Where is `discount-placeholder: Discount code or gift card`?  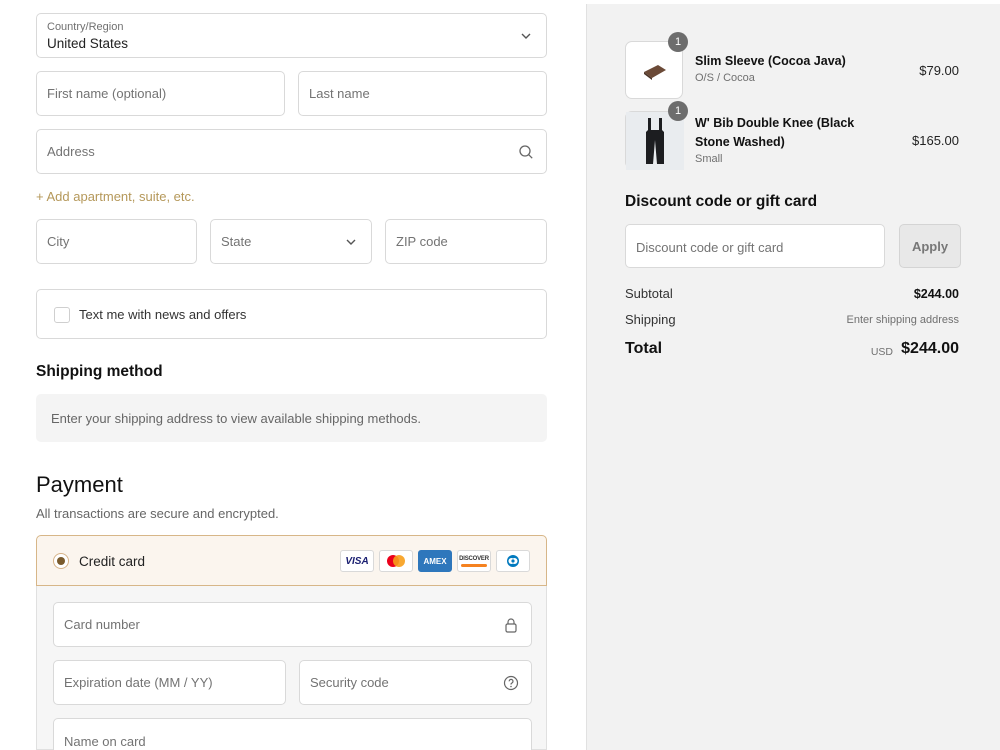
discount-placeholder: Discount code or gift card is located at coordinates (710, 247).